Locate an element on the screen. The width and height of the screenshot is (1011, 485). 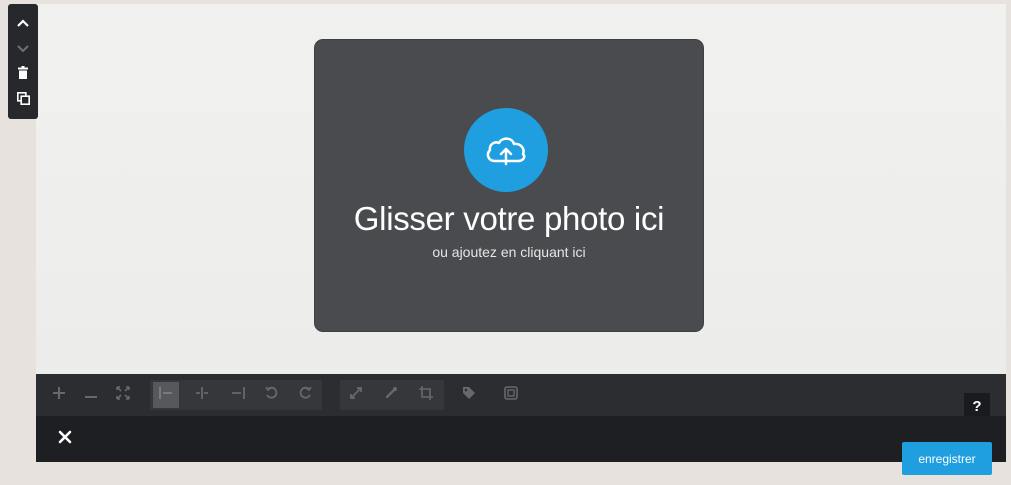
link-icon is located at coordinates (391, 395).